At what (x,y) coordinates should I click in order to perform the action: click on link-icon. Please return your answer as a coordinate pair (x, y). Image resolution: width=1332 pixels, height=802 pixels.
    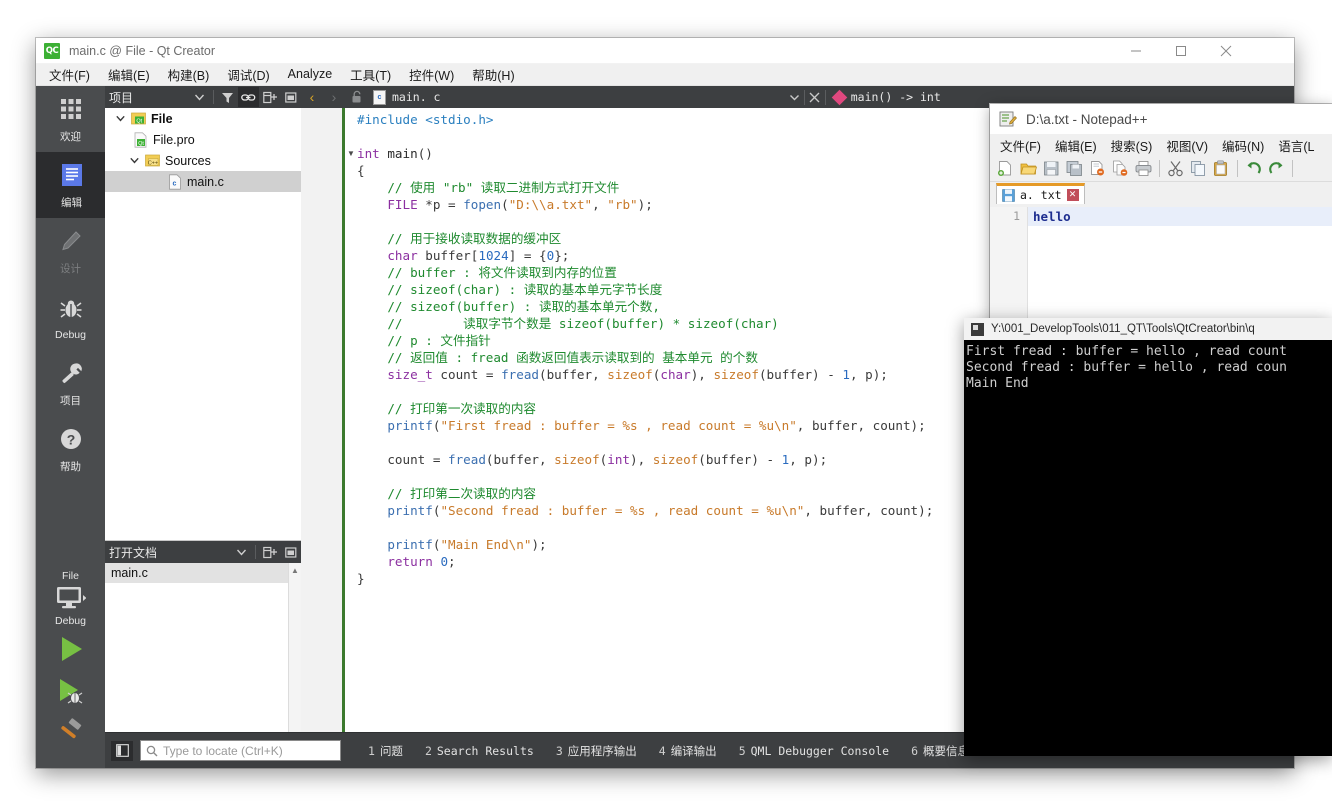
    Looking at the image, I should click on (248, 97).